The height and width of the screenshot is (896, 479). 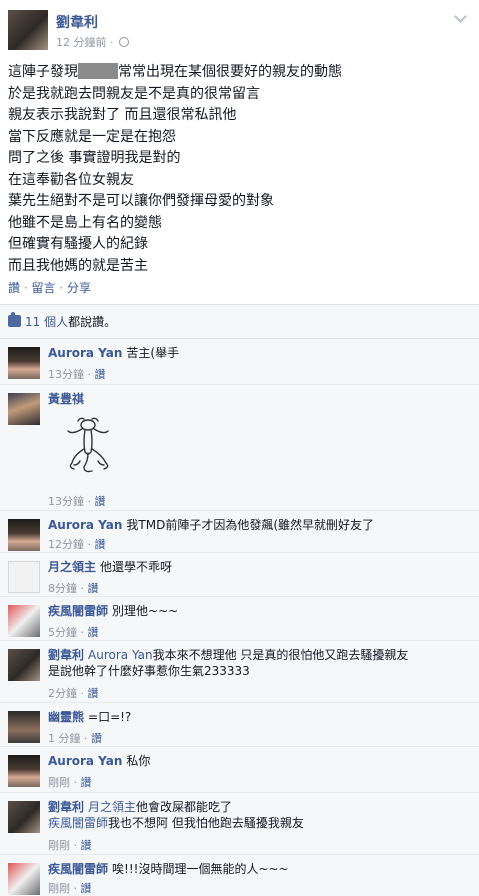 What do you see at coordinates (79, 288) in the screenshot?
I see `share-link: 分享` at bounding box center [79, 288].